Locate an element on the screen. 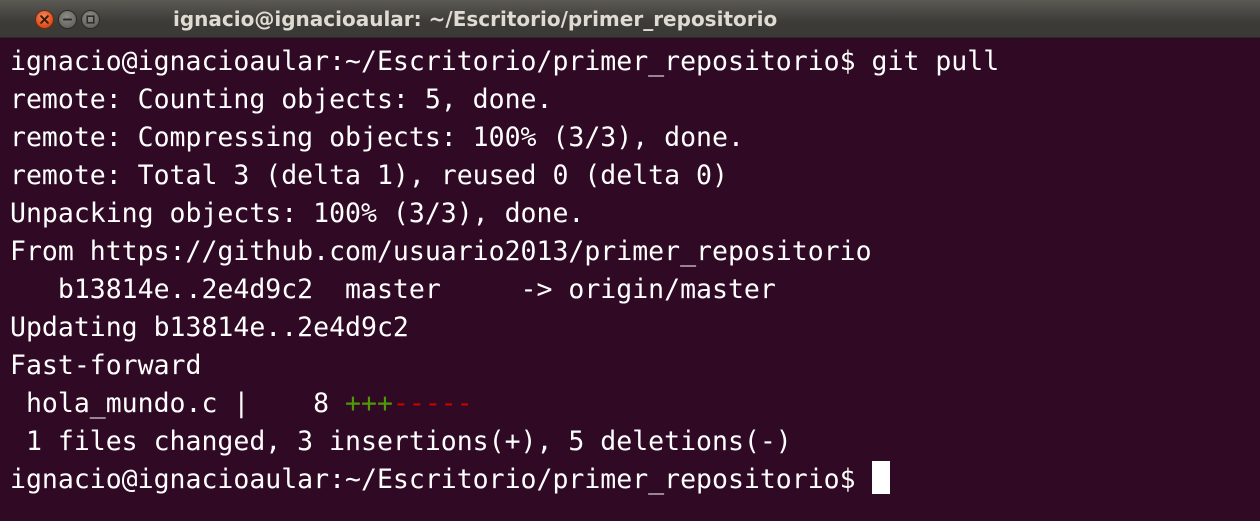 This screenshot has width=1260, height=521. terminal-line: b13814e..2e4d9c2 master -> origin/master is located at coordinates (393, 289).